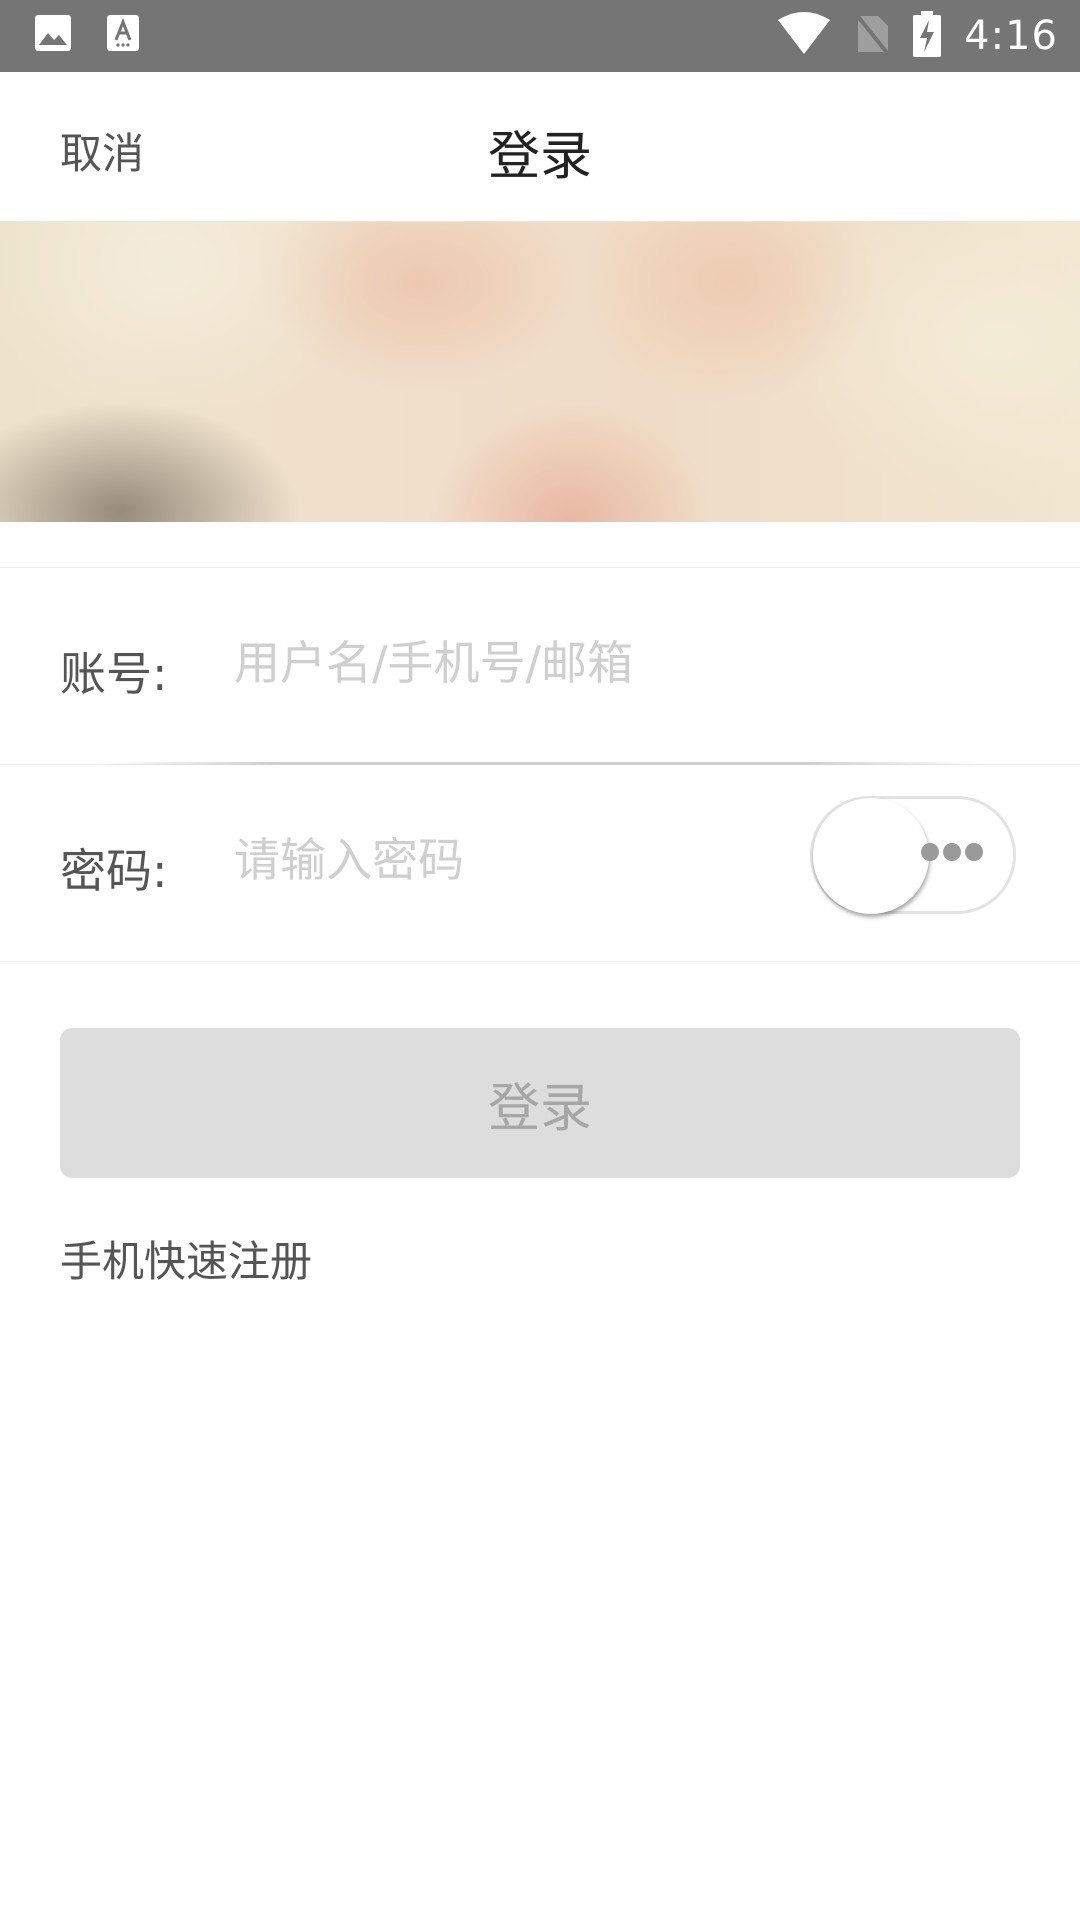 The height and width of the screenshot is (1920, 1080). I want to click on no-sim-icon, so click(872, 36).